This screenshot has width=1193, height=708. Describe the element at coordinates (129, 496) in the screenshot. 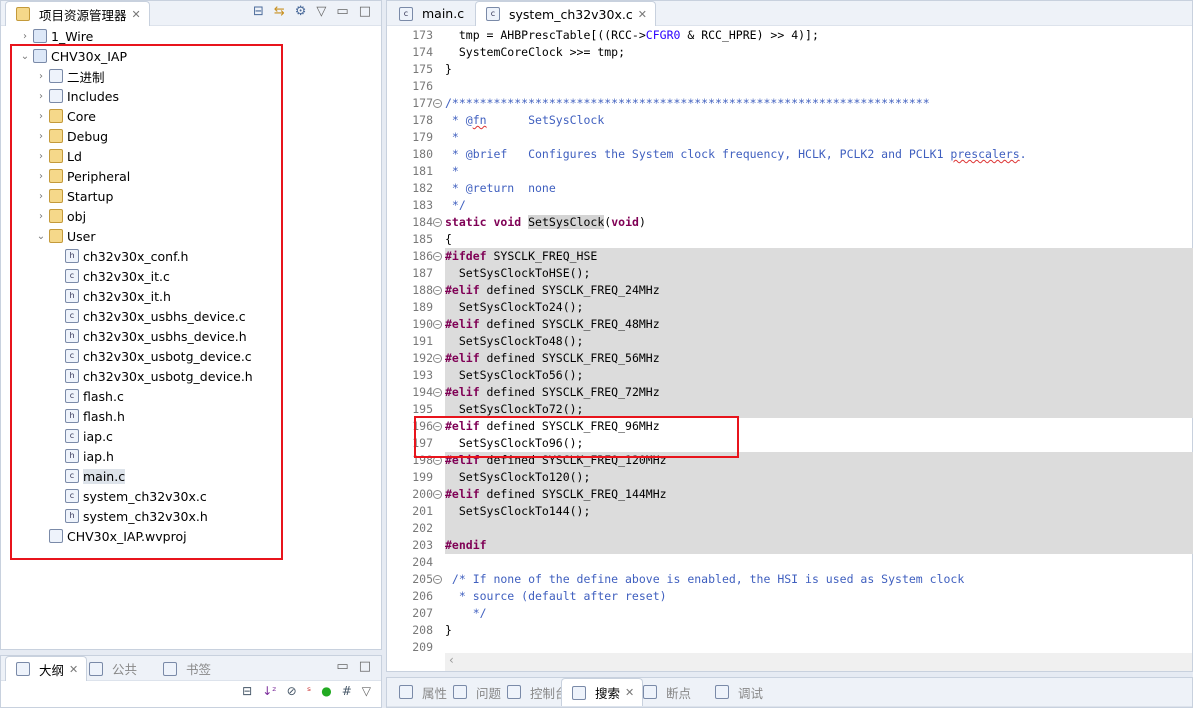

I see `tree-item: c system_ch32v30x.c` at that location.